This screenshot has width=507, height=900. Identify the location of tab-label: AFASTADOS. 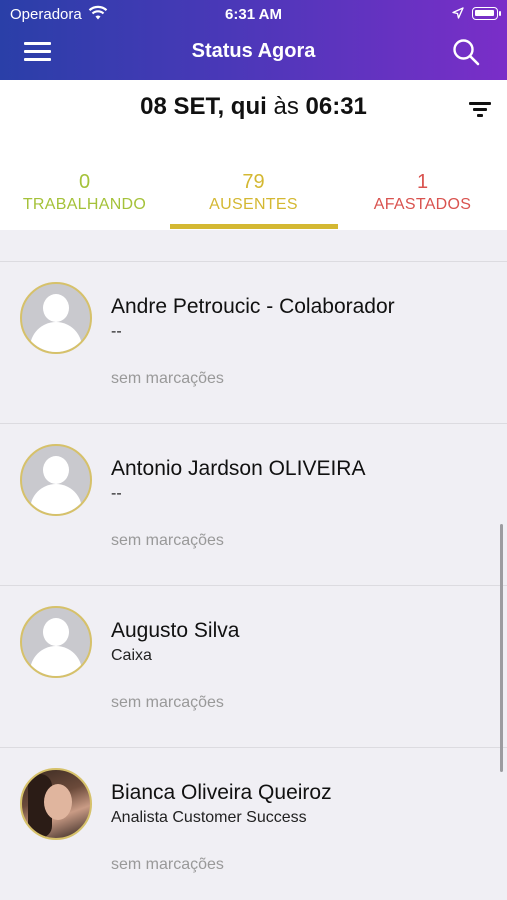
(422, 204).